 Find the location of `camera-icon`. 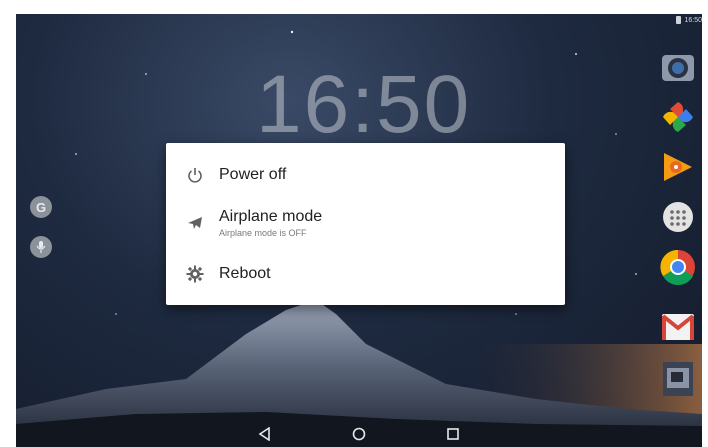

camera-icon is located at coordinates (678, 67).